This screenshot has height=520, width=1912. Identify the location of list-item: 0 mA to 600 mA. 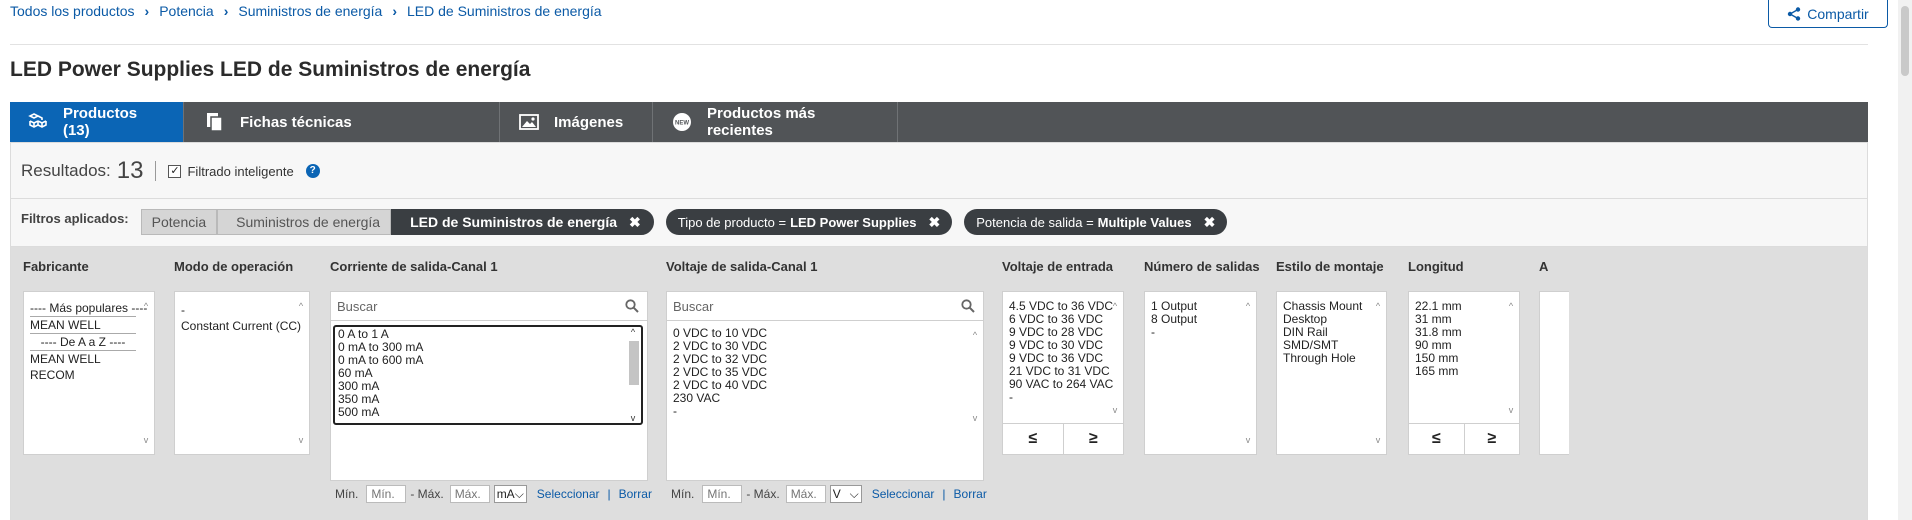
(488, 360).